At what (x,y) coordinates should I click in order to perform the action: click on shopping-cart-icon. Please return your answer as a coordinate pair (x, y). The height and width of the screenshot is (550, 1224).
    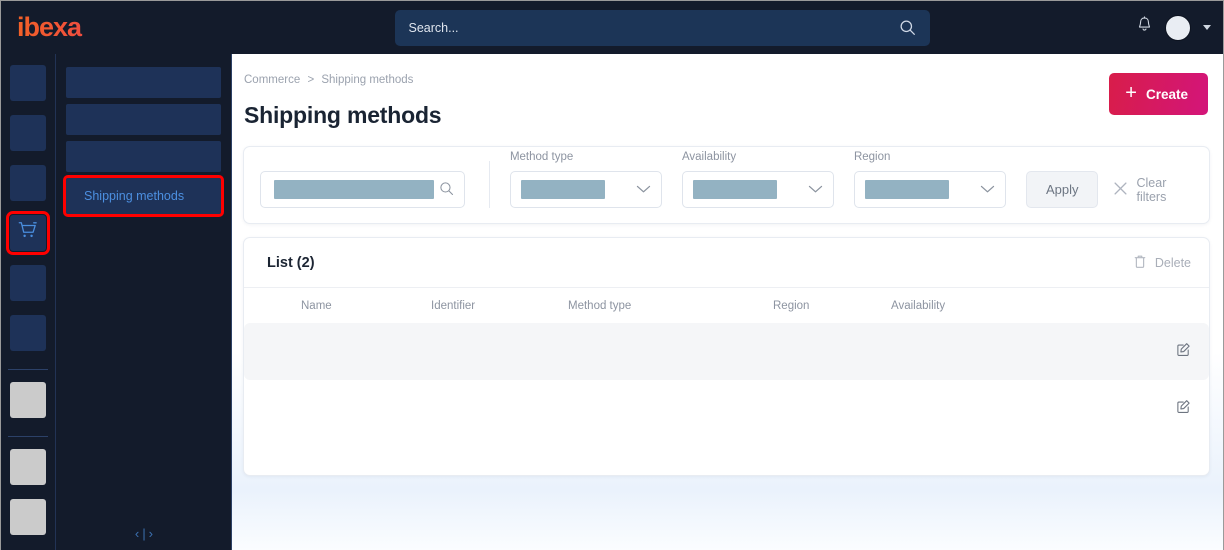
    Looking at the image, I should click on (28, 233).